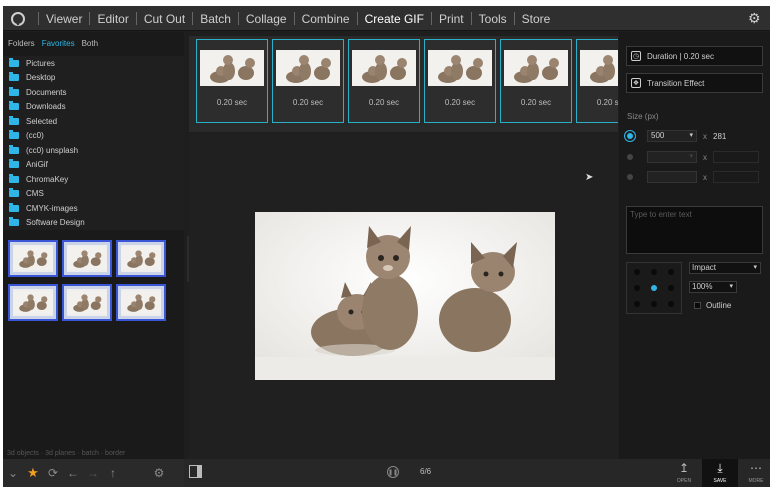 This screenshot has width=773, height=489. Describe the element at coordinates (33, 473) in the screenshot. I see `star-icon: ★` at that location.